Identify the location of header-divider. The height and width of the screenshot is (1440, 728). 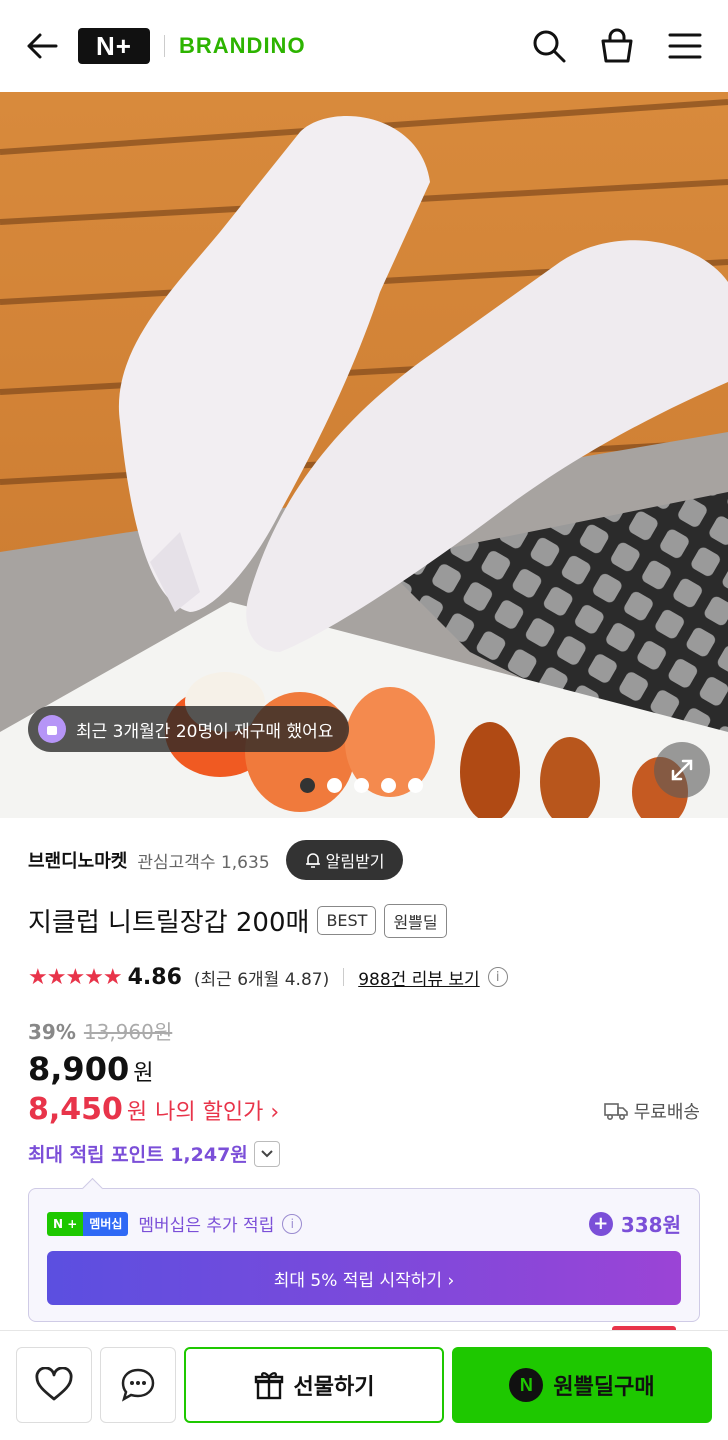
(164, 46).